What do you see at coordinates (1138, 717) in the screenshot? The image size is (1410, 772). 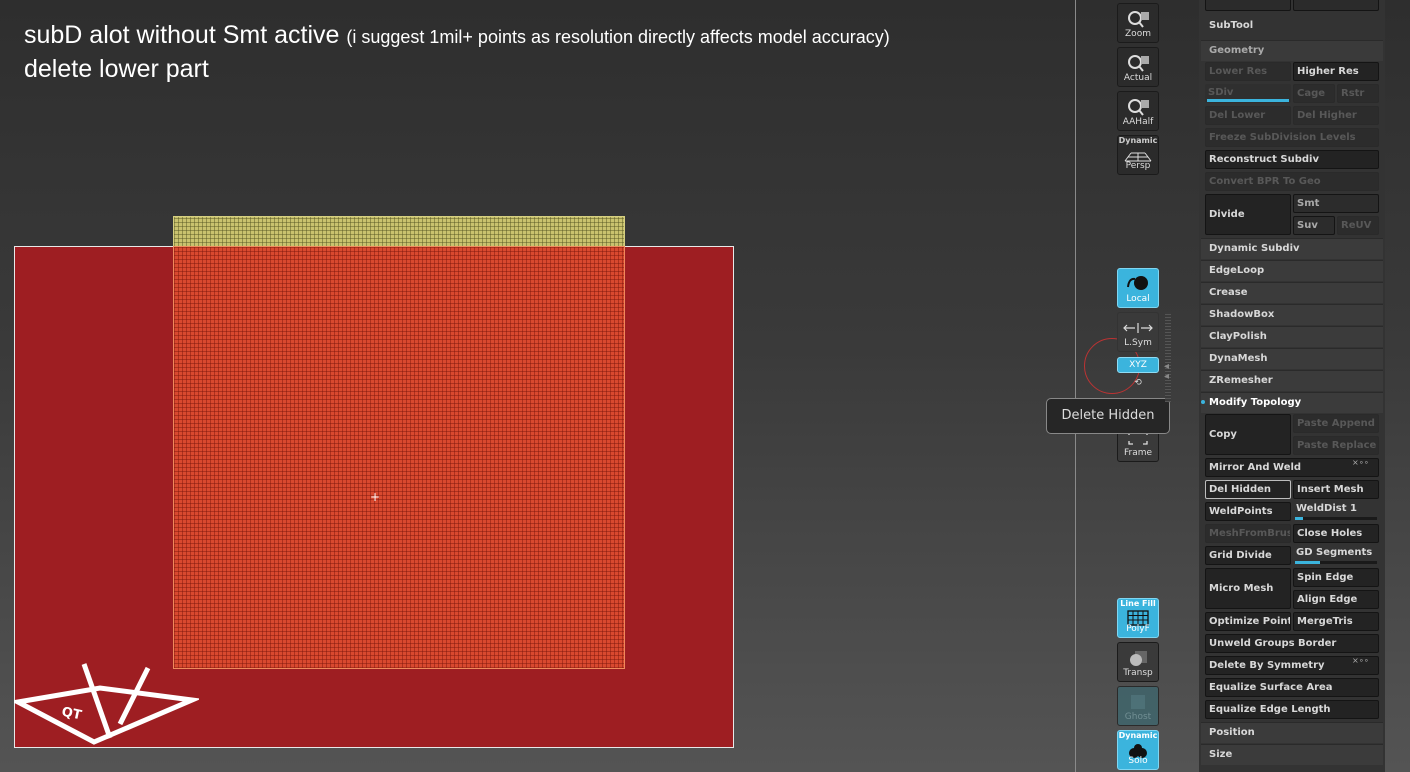 I see `ghost-label: Ghost` at bounding box center [1138, 717].